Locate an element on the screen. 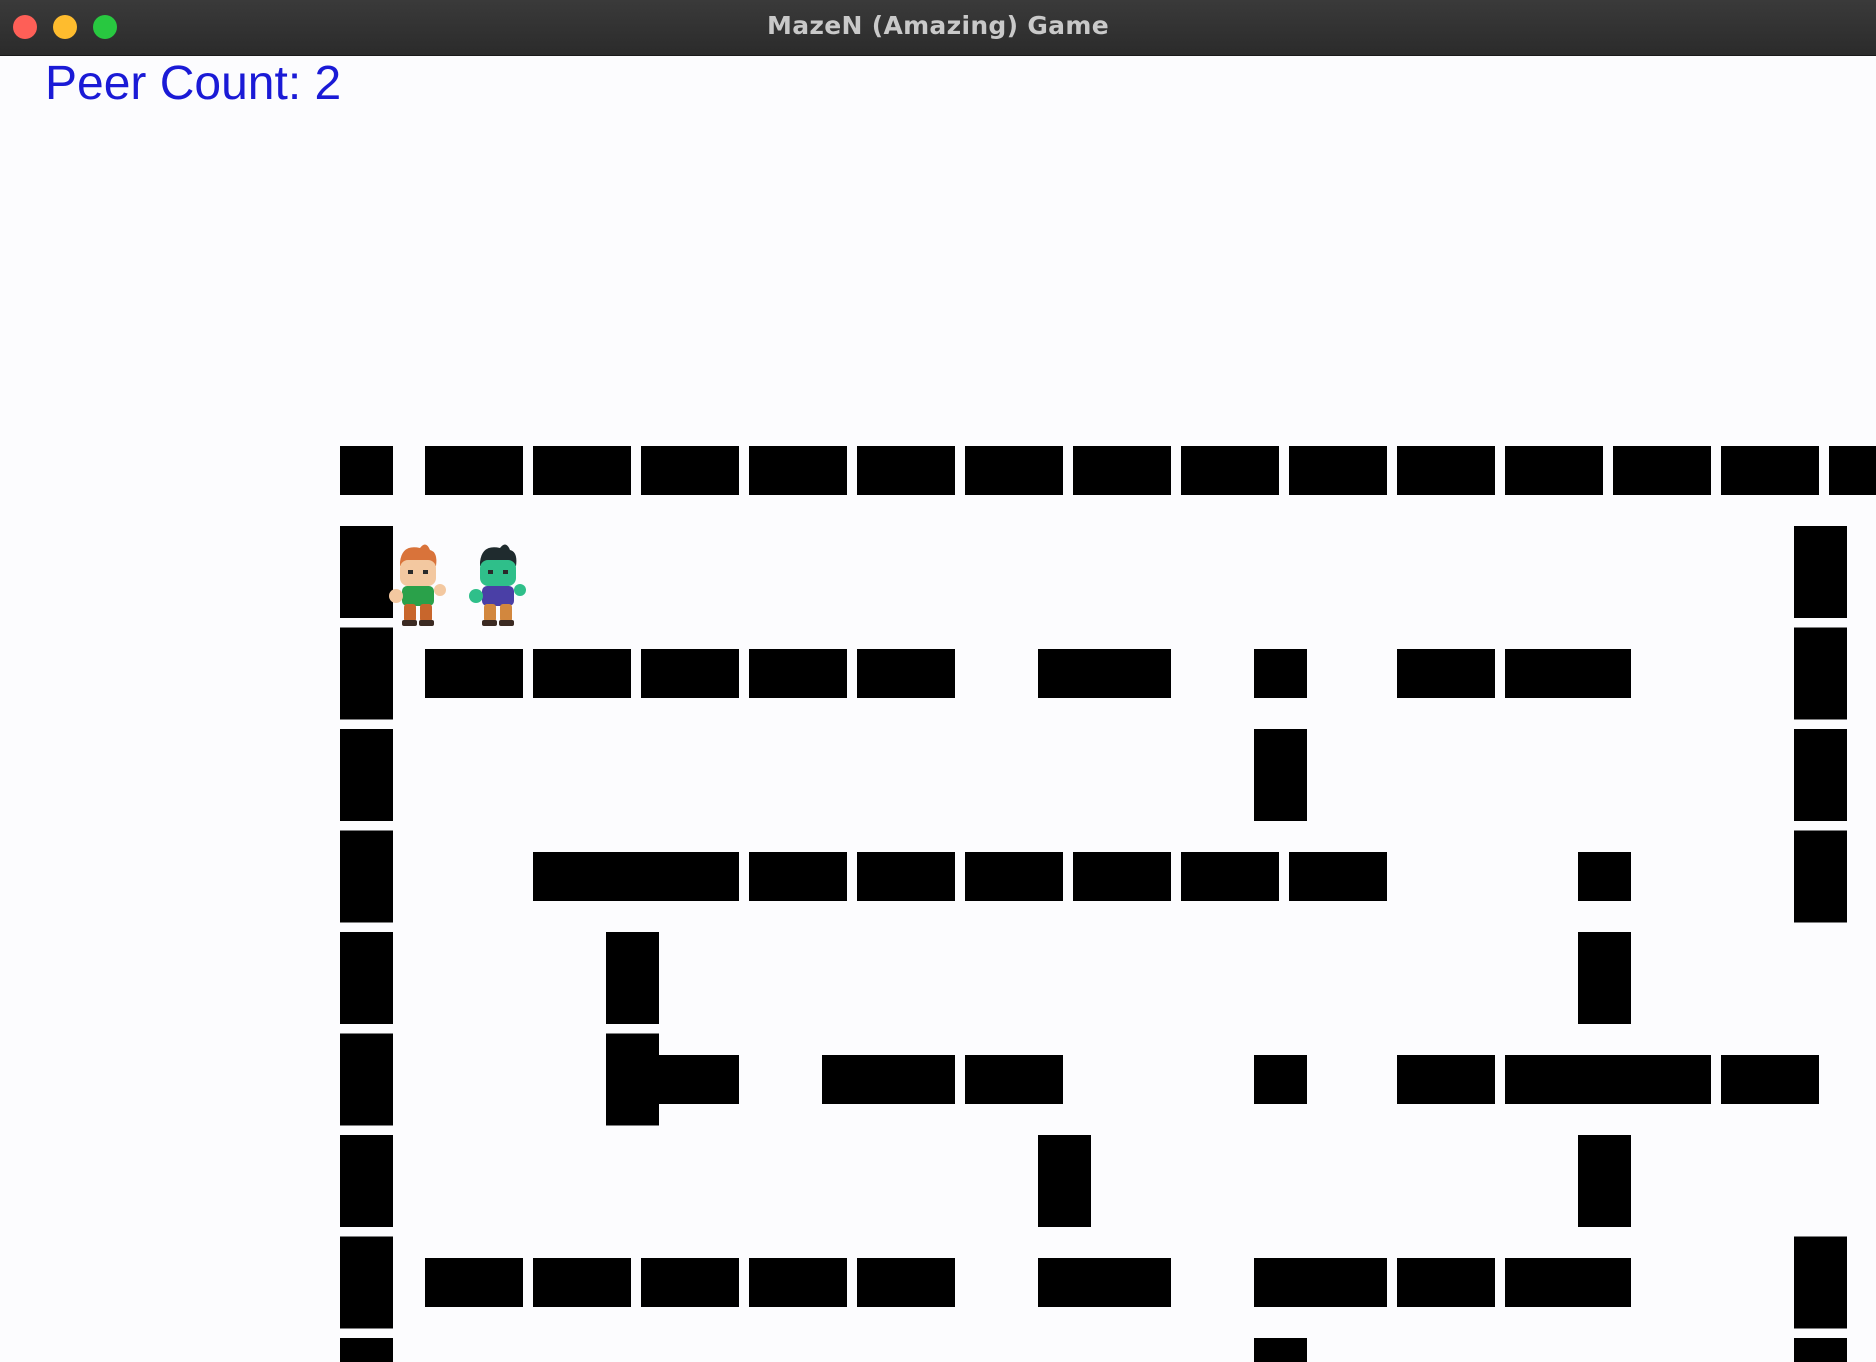  player-red-hair is located at coordinates (417, 585).